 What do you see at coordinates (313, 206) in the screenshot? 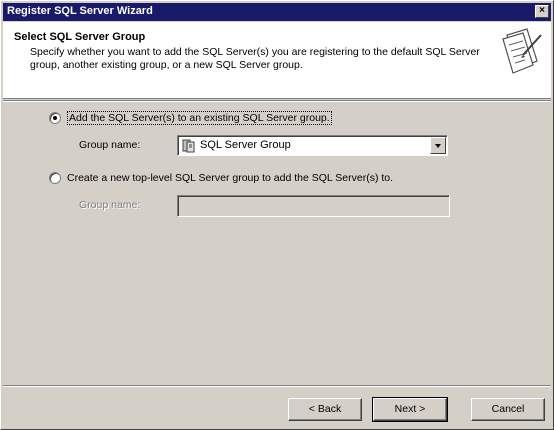
I see `new-group-name-input` at bounding box center [313, 206].